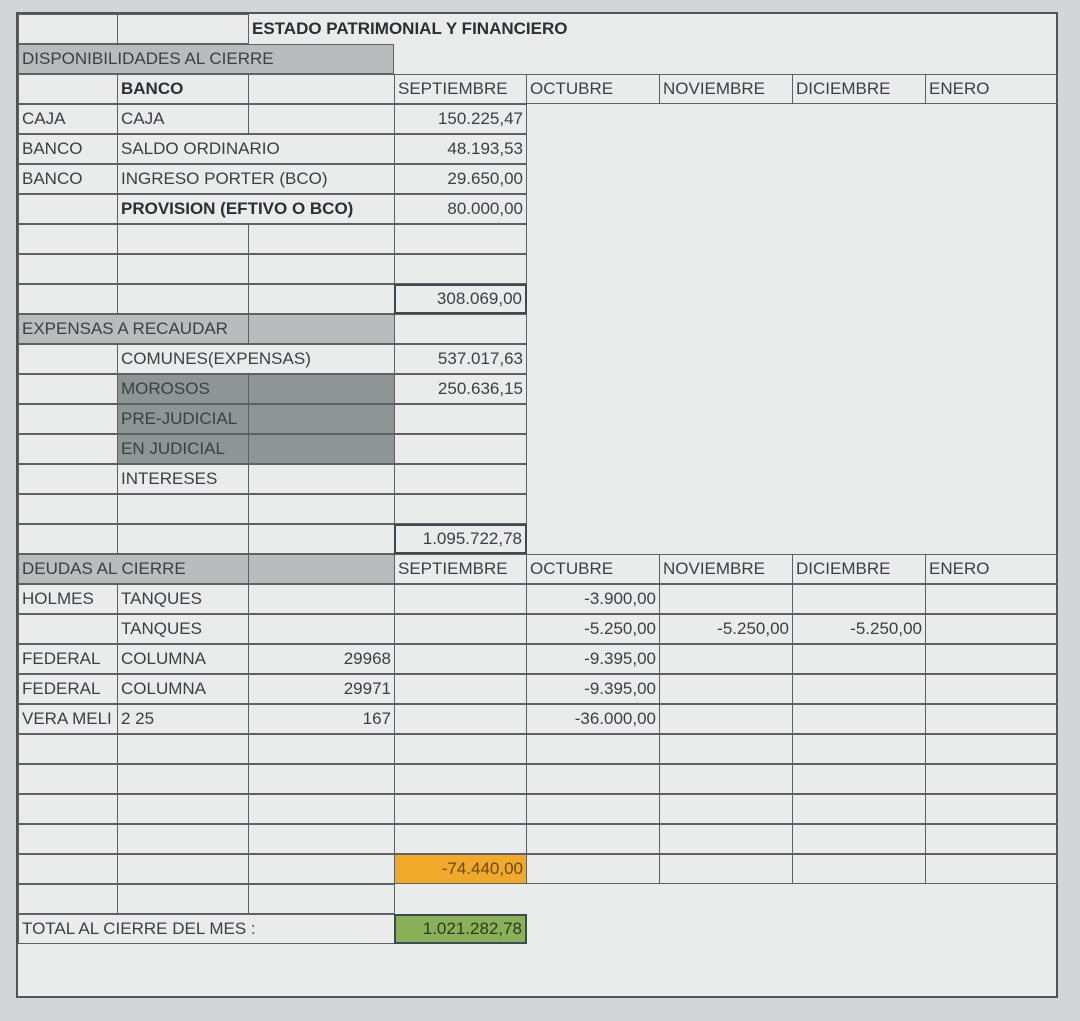 This screenshot has height=1021, width=1080. Describe the element at coordinates (68, 599) in the screenshot. I see `row-type: HOLMES` at that location.